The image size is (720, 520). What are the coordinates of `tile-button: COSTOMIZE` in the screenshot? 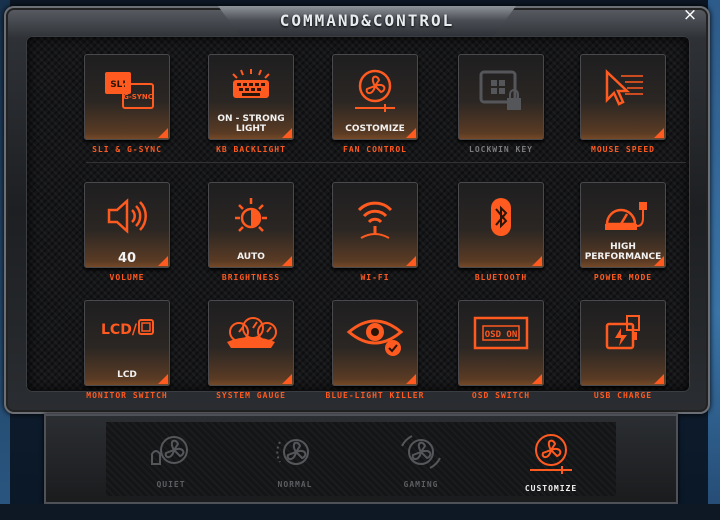 It's located at (375, 97).